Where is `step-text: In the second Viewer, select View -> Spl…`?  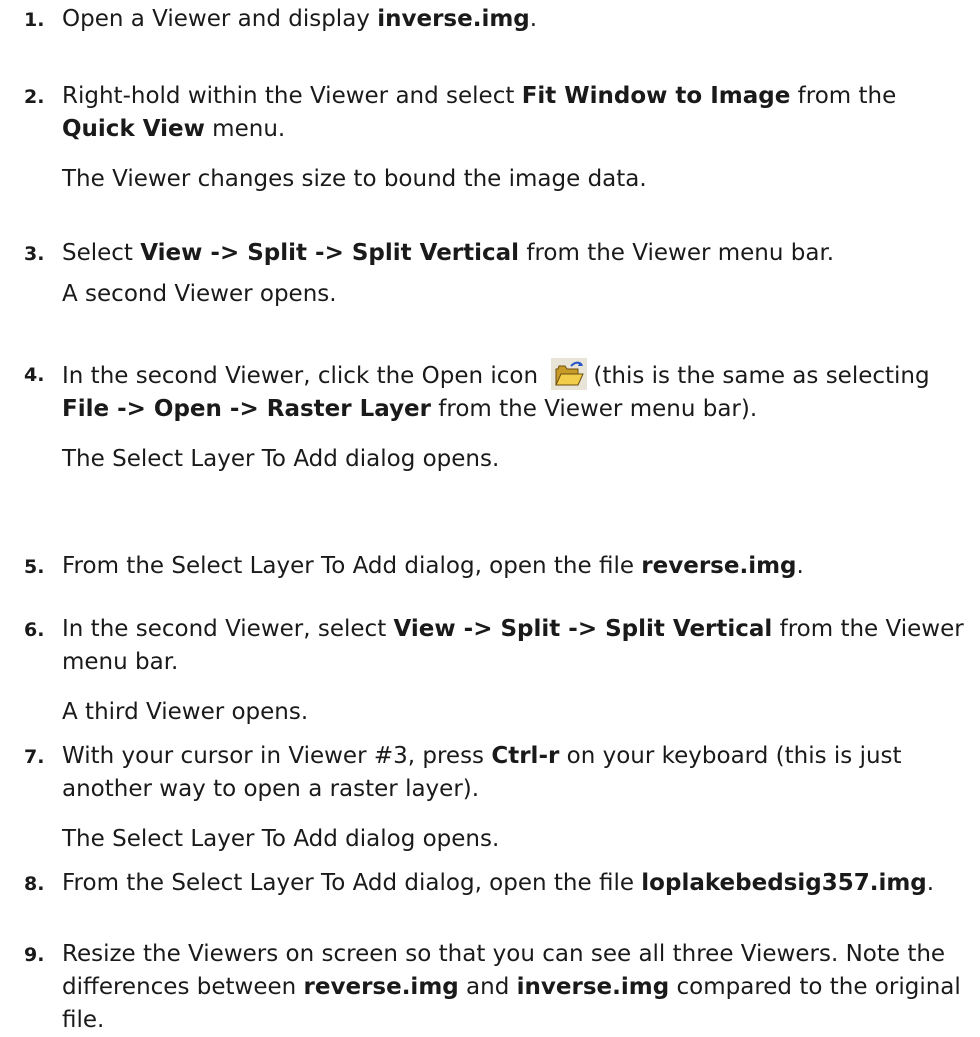
step-text: In the second Viewer, select View -> Spl… is located at coordinates (513, 645).